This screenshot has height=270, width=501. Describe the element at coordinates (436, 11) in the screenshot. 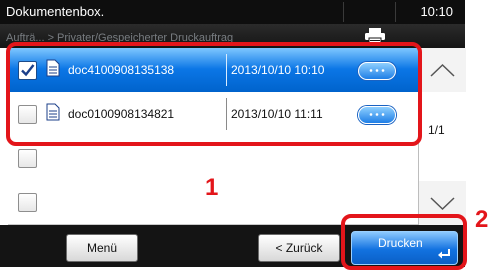

I see `clock: 10:10` at that location.